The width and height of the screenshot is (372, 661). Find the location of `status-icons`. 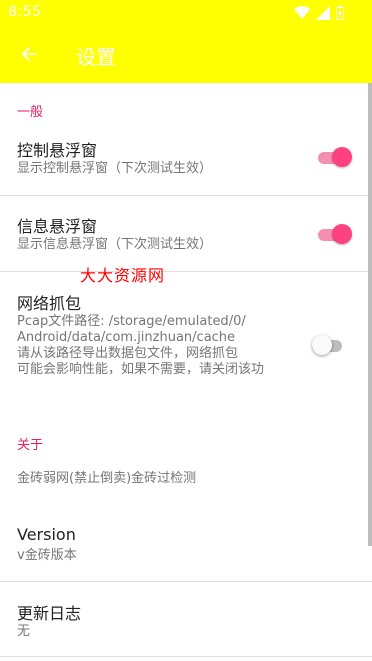

status-icons is located at coordinates (319, 13).